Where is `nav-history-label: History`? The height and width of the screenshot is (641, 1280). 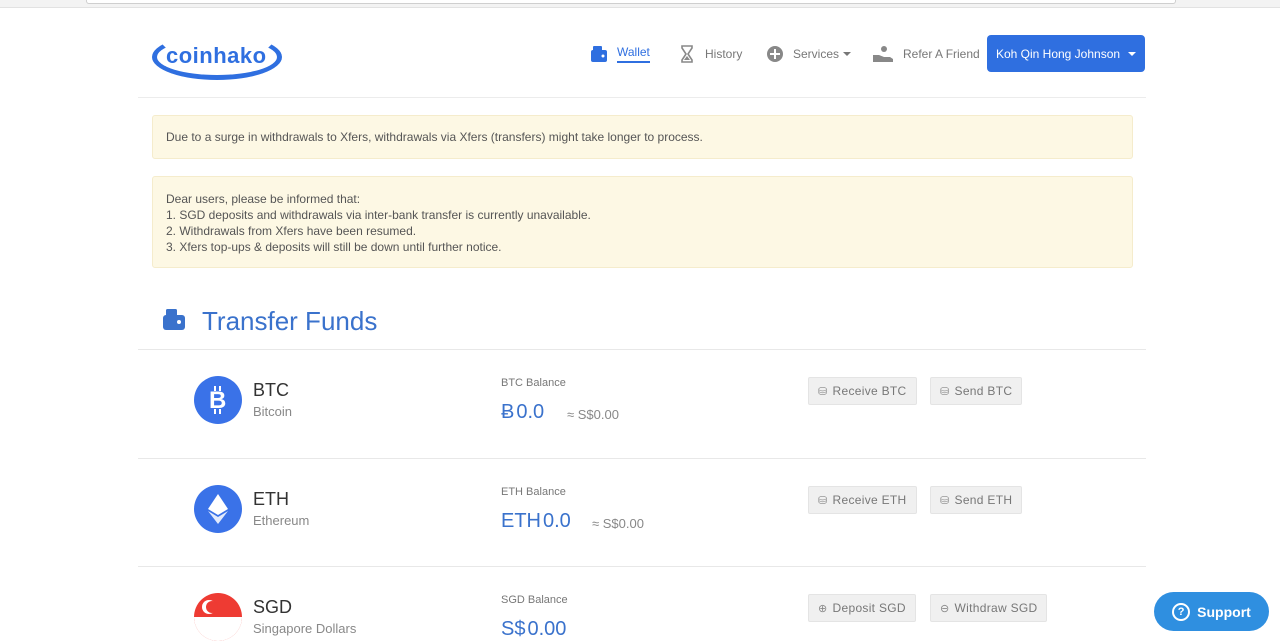 nav-history-label: History is located at coordinates (724, 54).